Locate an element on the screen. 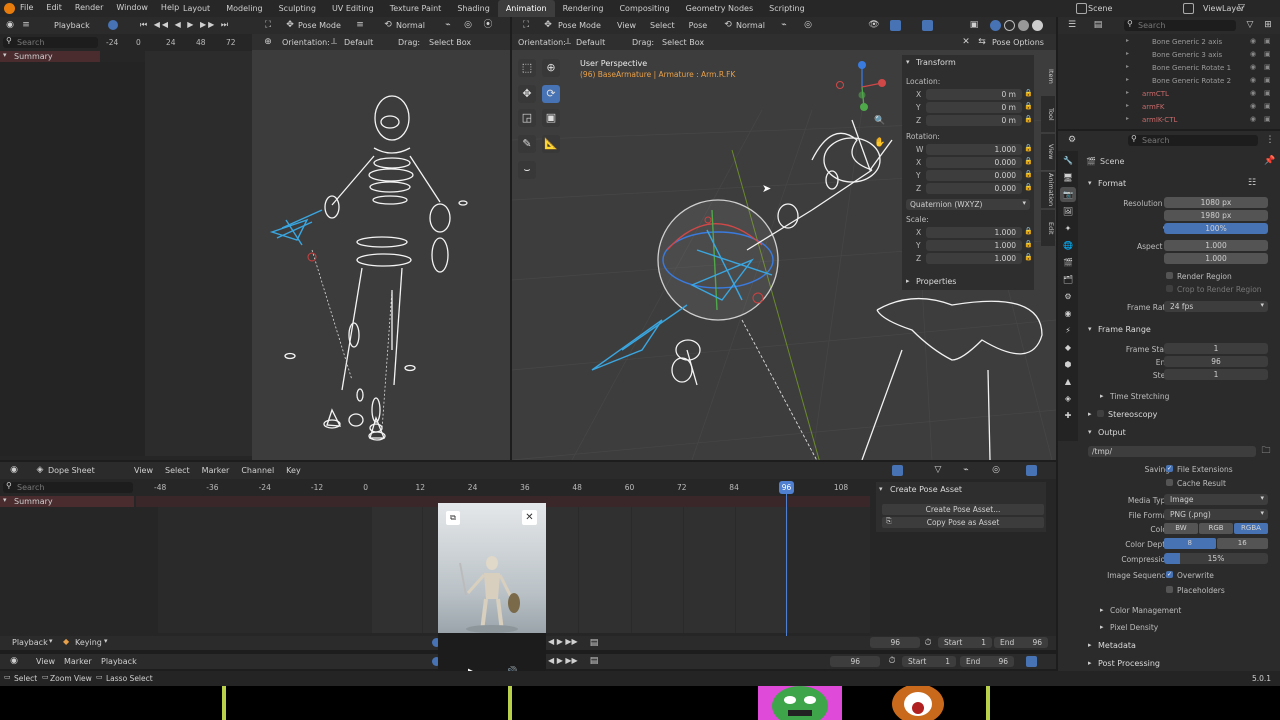  render-region-checkbox is located at coordinates (1169, 275).